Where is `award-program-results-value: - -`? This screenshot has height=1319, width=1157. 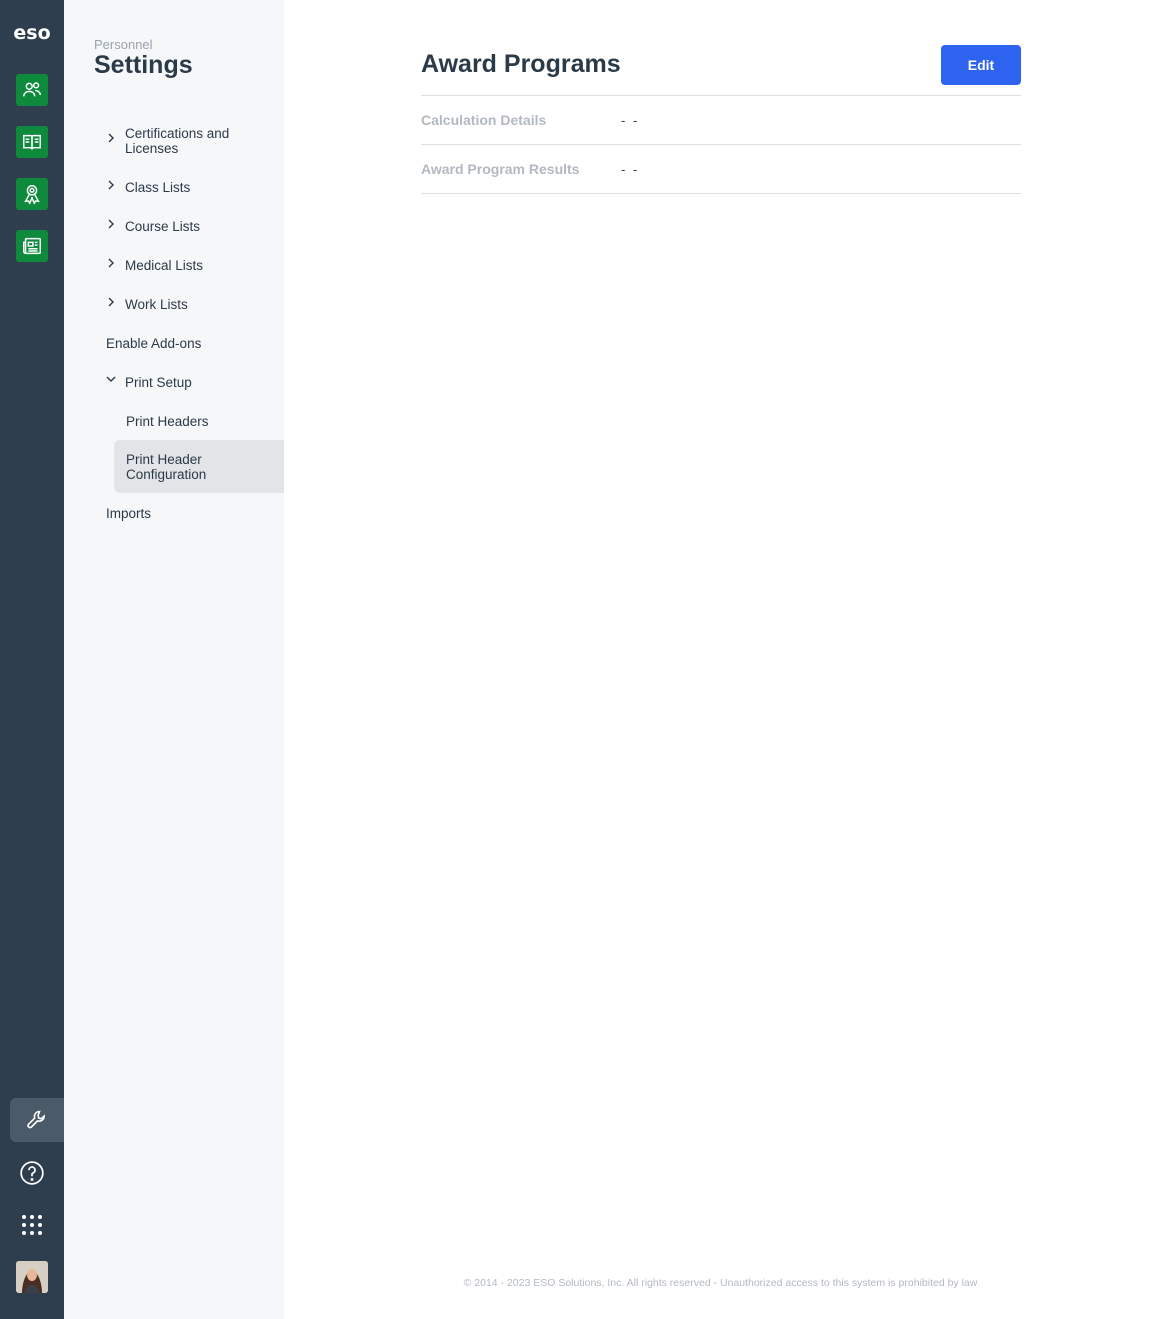 award-program-results-value: - - is located at coordinates (630, 169).